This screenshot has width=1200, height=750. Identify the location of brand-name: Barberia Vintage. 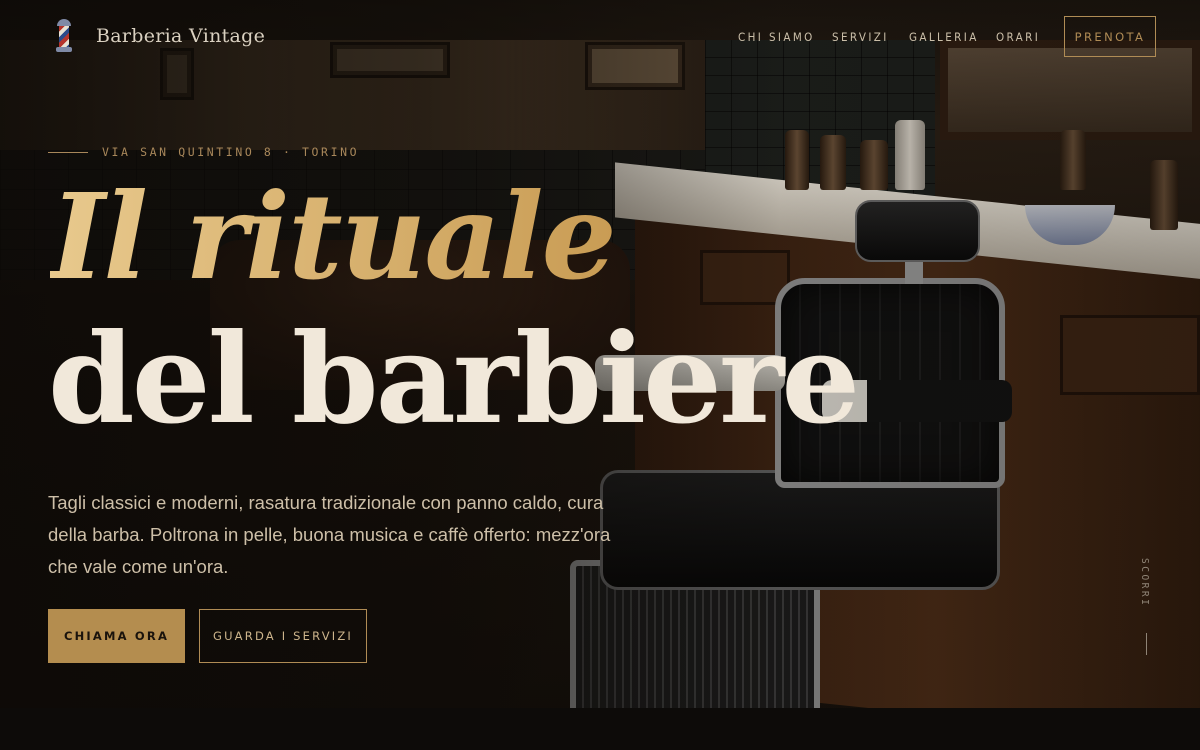
(181, 36).